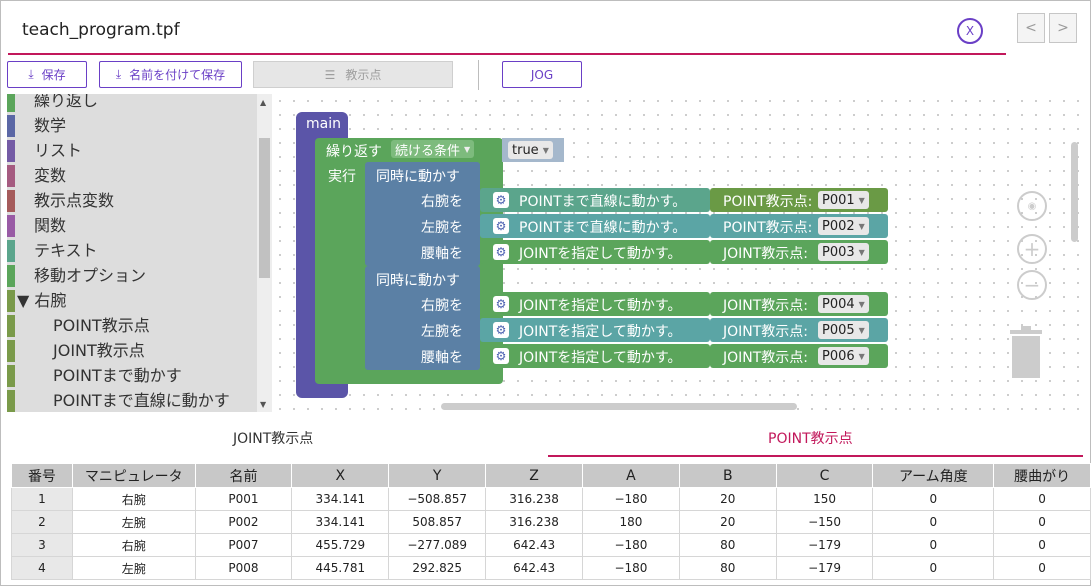 The height and width of the screenshot is (586, 1091). What do you see at coordinates (768, 228) in the screenshot?
I see `point-type-label: POINT教示点:` at bounding box center [768, 228].